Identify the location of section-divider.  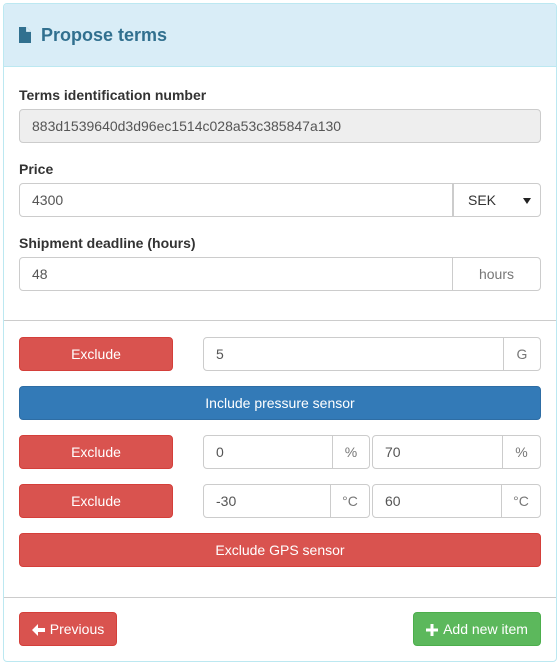
(280, 320).